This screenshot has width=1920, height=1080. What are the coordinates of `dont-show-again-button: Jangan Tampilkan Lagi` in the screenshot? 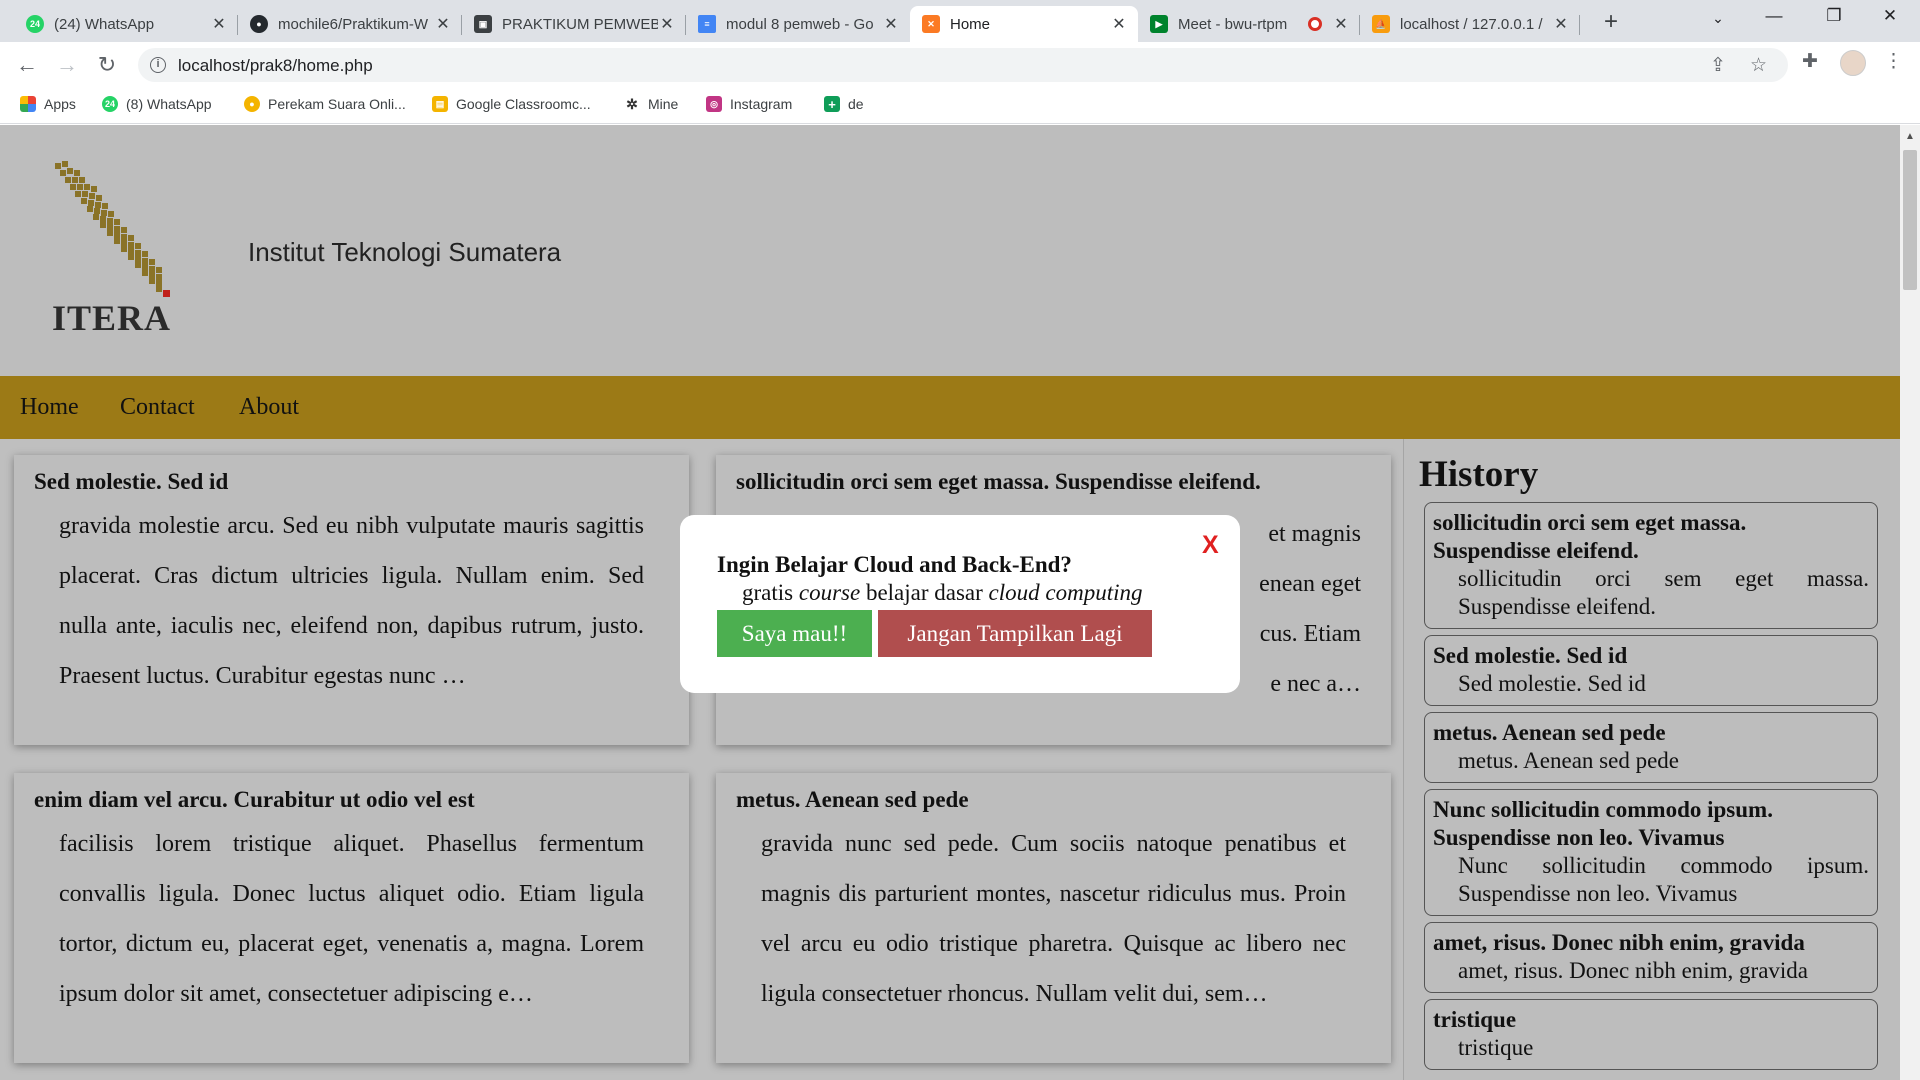 It's located at (1015, 633).